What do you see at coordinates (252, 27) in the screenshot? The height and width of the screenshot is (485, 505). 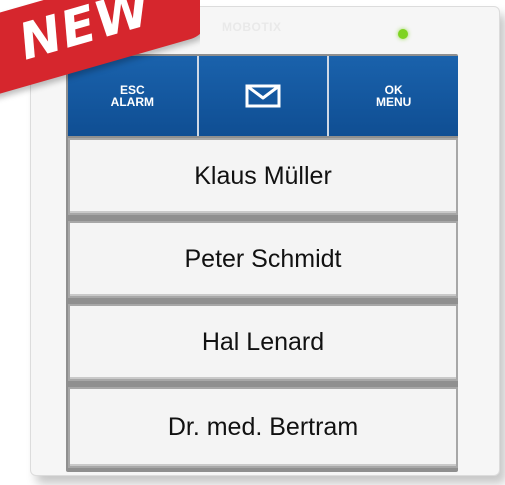 I see `brand-label: MOBOTIX` at bounding box center [252, 27].